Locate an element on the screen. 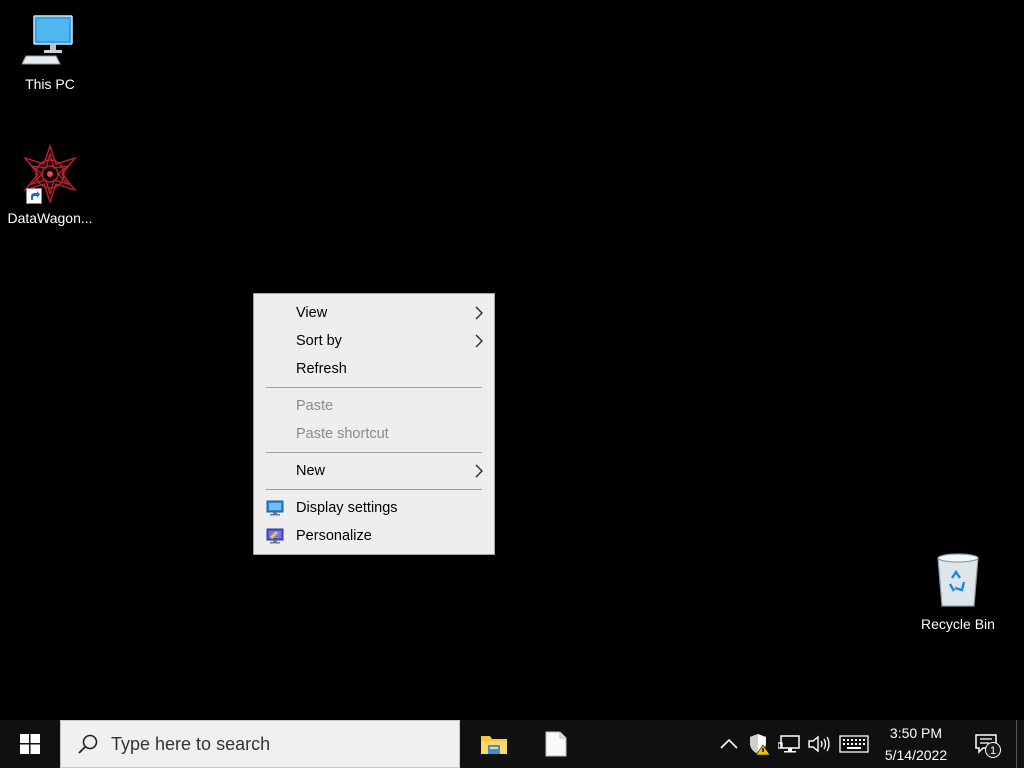 The height and width of the screenshot is (768, 1024). clock-date: 5/14/2022 is located at coordinates (916, 755).